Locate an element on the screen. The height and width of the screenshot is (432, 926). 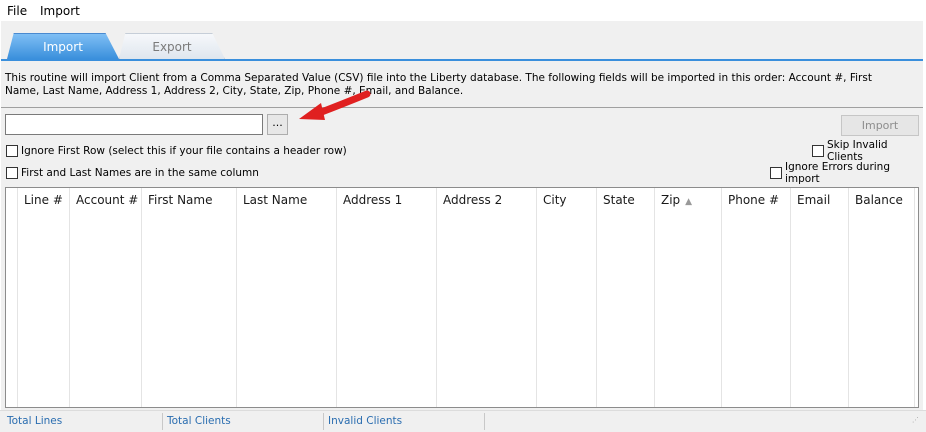
status-total-lines: Total Lines is located at coordinates (35, 421).